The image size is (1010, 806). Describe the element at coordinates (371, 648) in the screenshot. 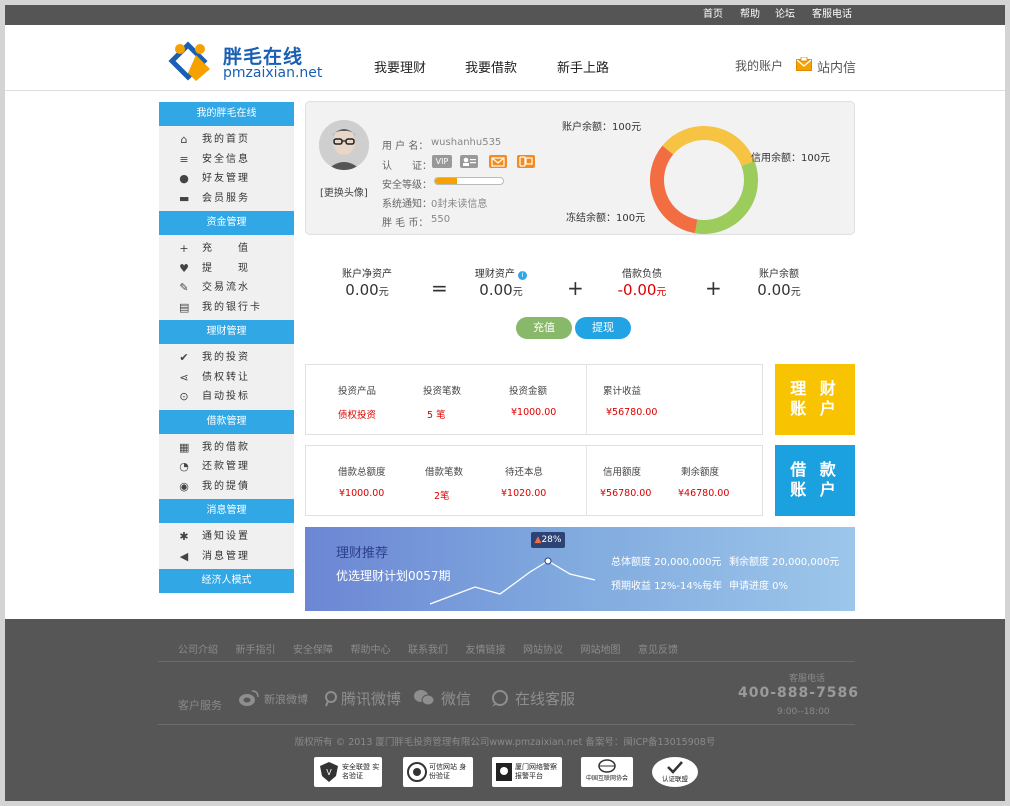

I see `footer-link: 帮助中心` at that location.